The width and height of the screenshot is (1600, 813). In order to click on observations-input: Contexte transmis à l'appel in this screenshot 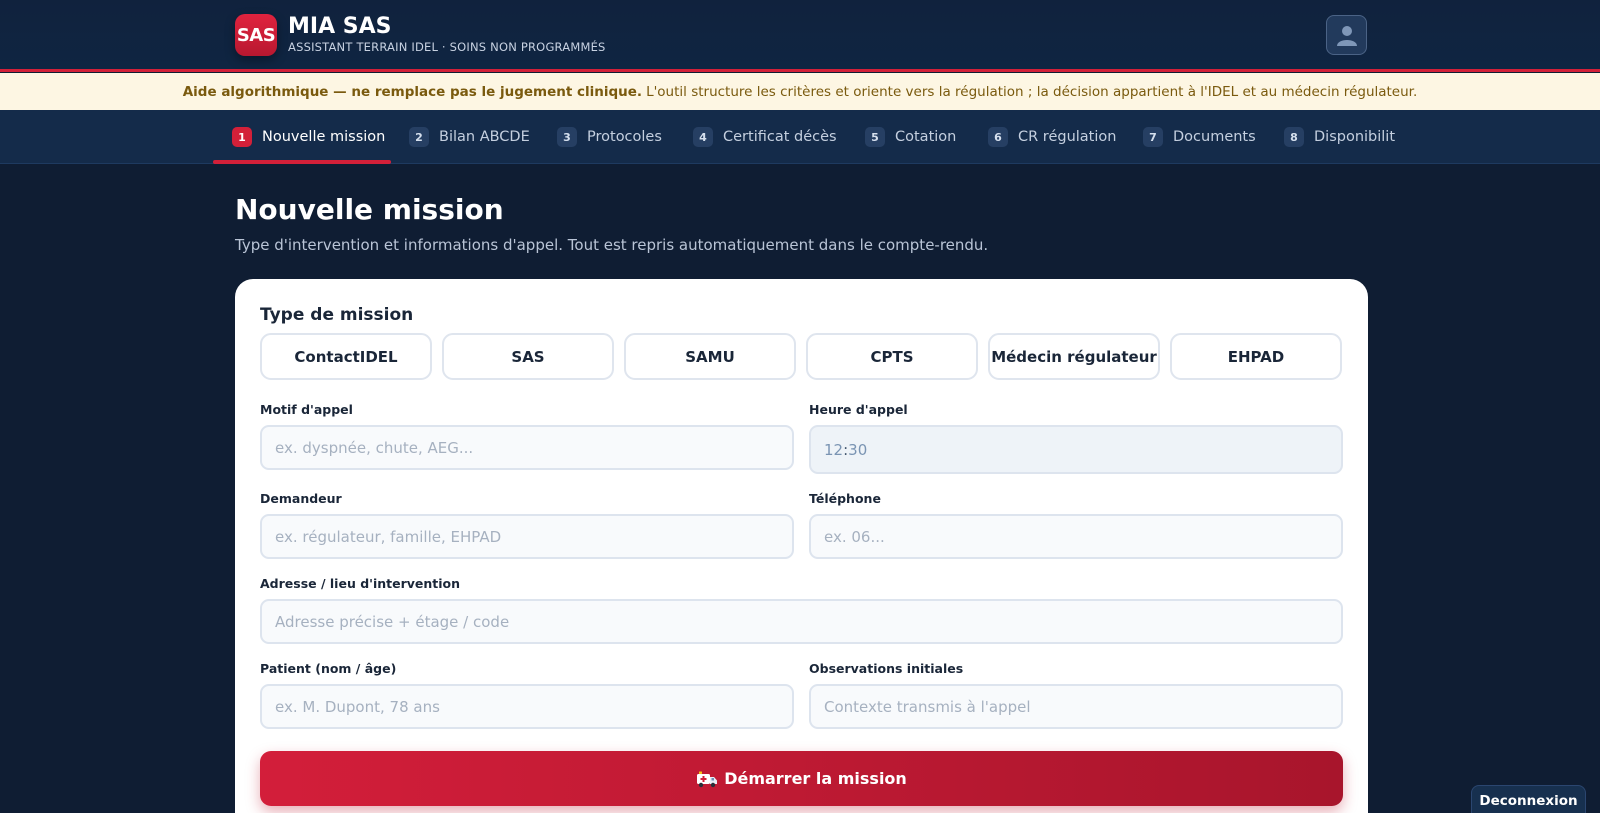, I will do `click(1076, 706)`.